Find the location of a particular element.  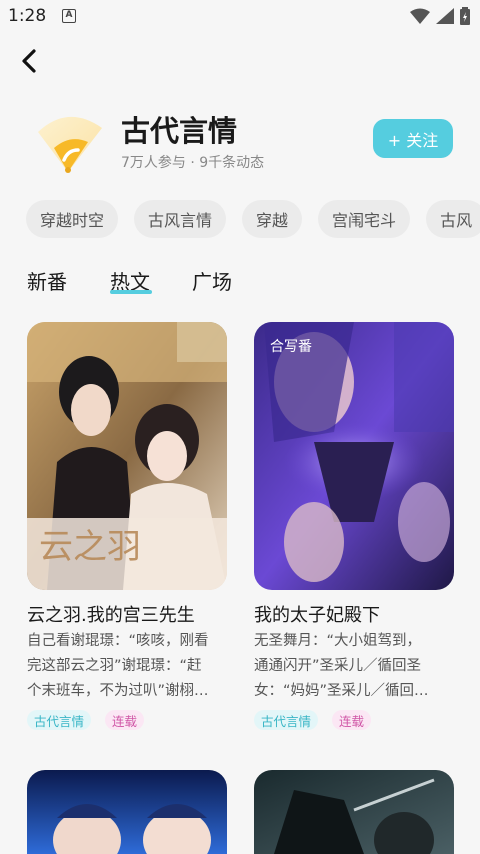

cover-title-text: 云之羽 is located at coordinates (90, 547).